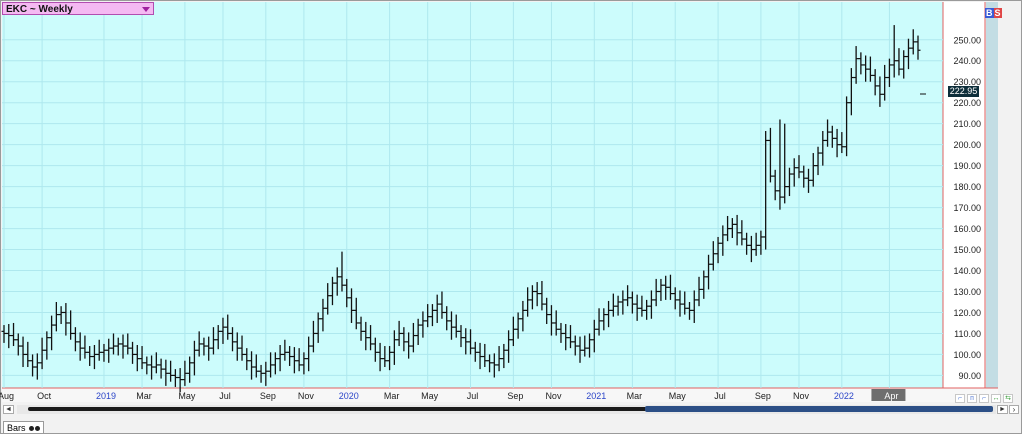 The image size is (1024, 436). Describe the element at coordinates (819, 409) in the screenshot. I see `time-scrollbar-visible-range` at that location.